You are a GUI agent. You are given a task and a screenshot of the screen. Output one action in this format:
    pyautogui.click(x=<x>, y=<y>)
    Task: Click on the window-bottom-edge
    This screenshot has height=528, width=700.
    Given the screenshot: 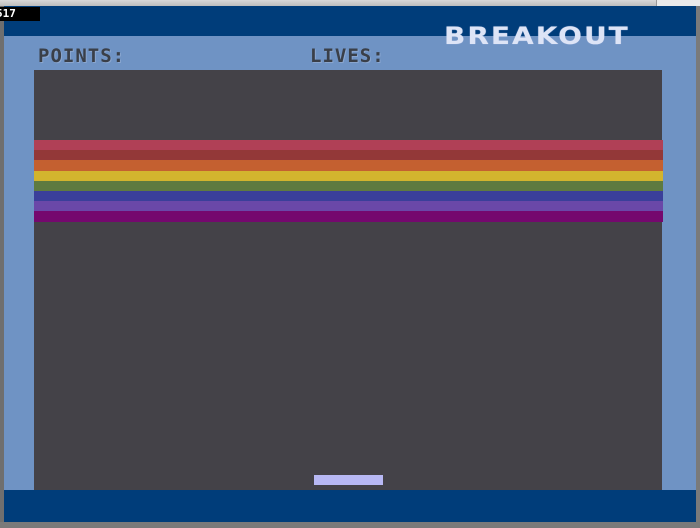 What is the action you would take?
    pyautogui.click(x=350, y=525)
    